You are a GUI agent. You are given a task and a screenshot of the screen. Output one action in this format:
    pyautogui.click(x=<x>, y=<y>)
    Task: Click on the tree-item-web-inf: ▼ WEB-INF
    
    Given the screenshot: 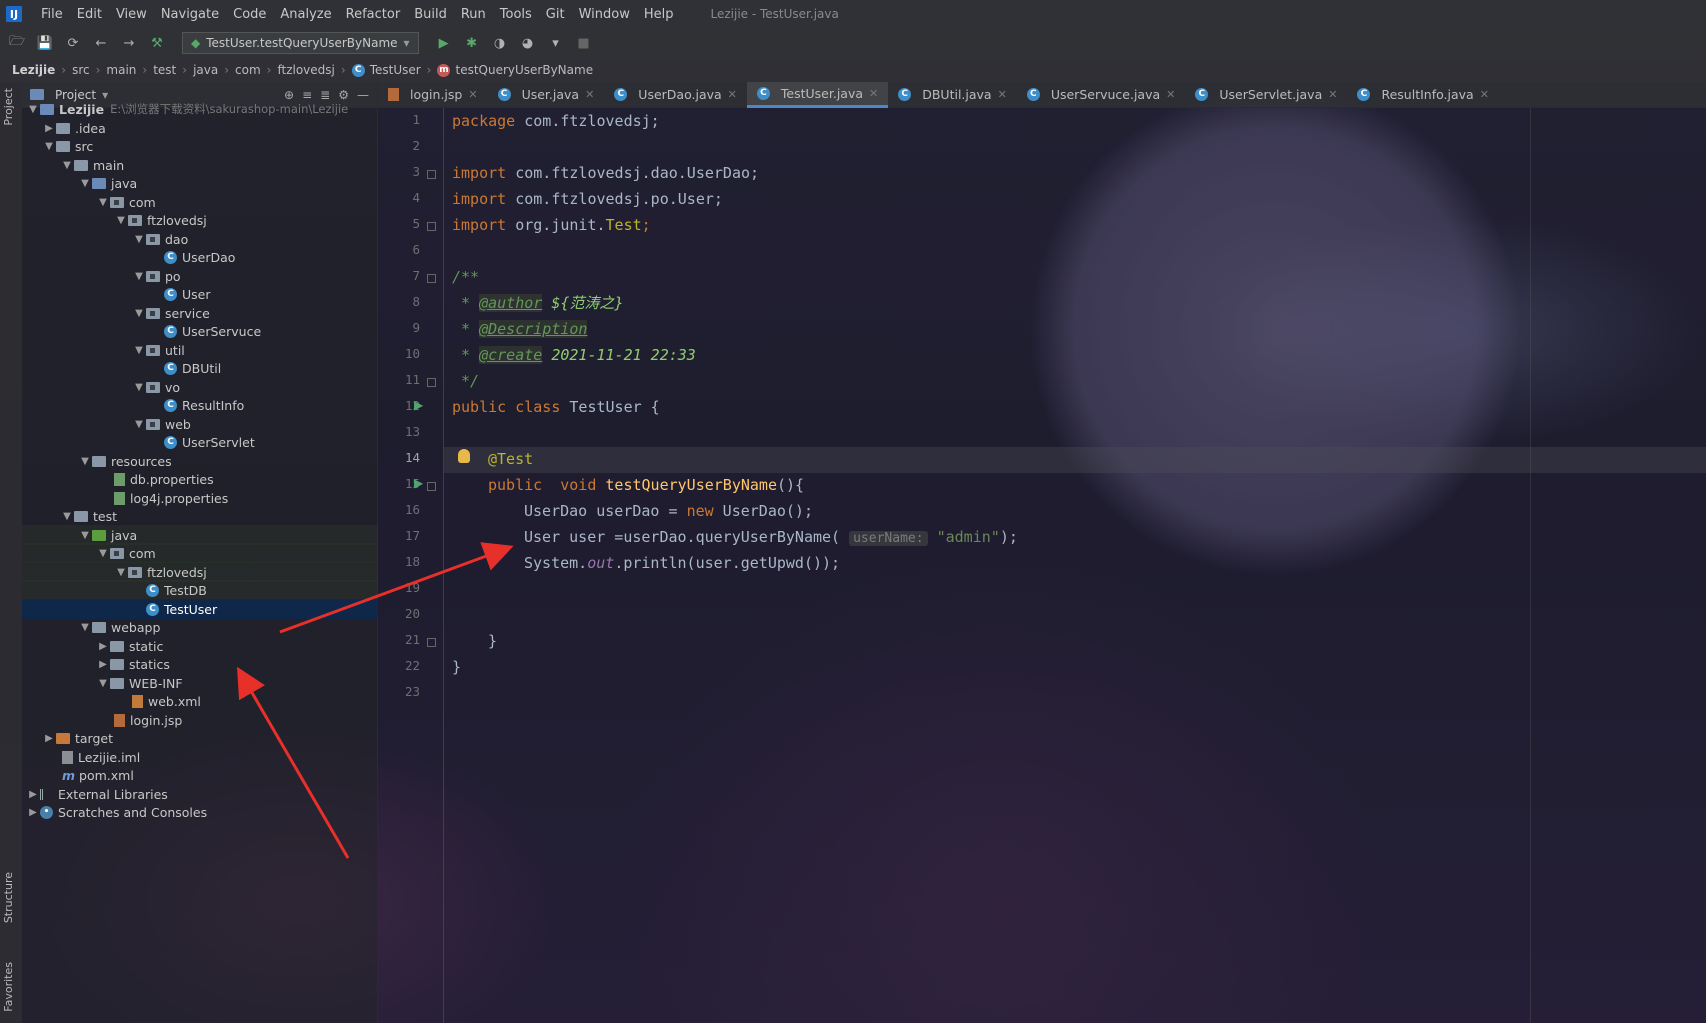 What is the action you would take?
    pyautogui.click(x=200, y=683)
    